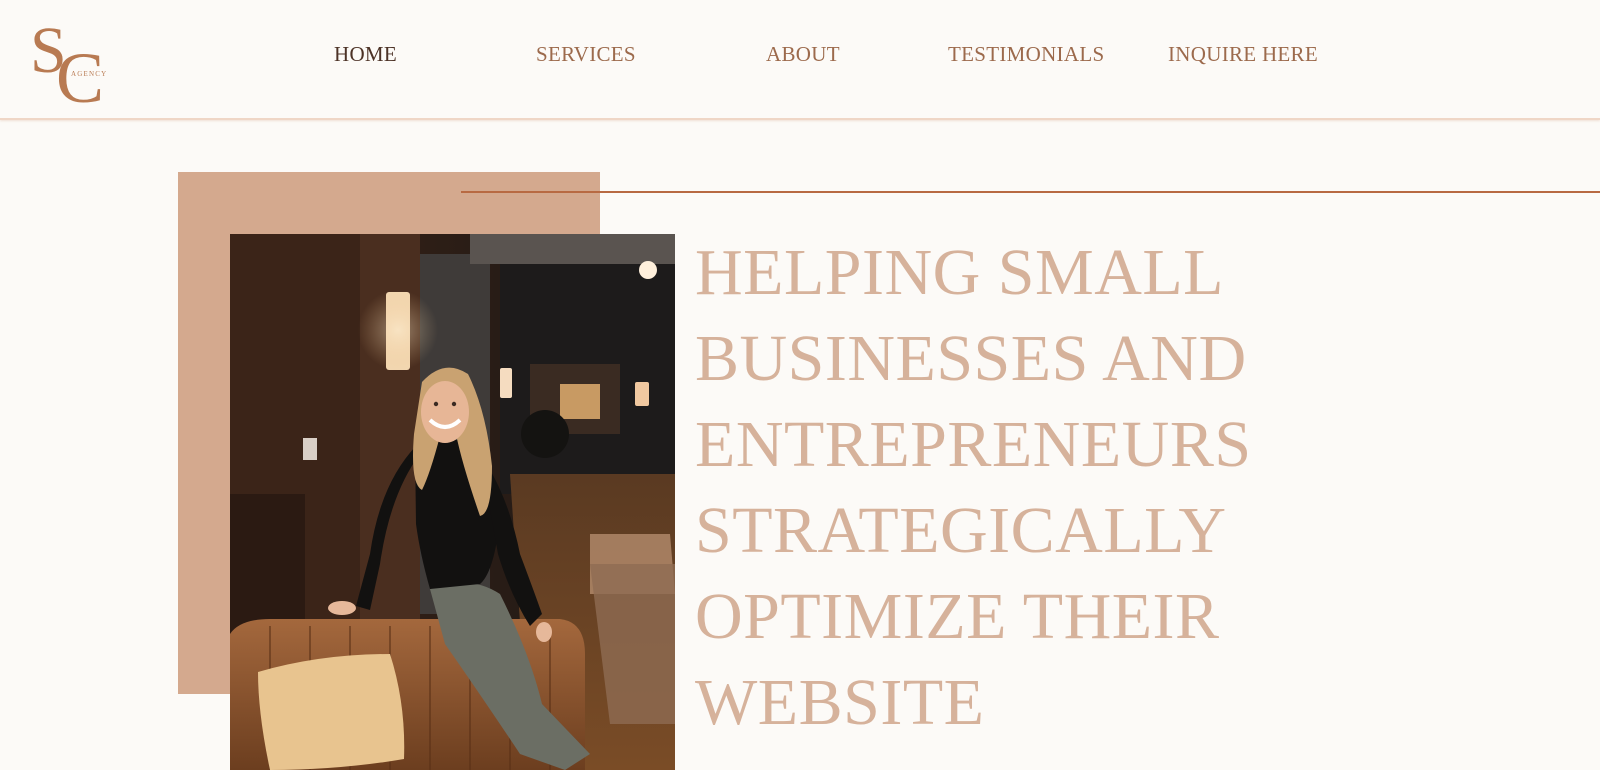 This screenshot has width=1600, height=770. What do you see at coordinates (971, 358) in the screenshot?
I see `headline-line: BUSINESSES AND` at bounding box center [971, 358].